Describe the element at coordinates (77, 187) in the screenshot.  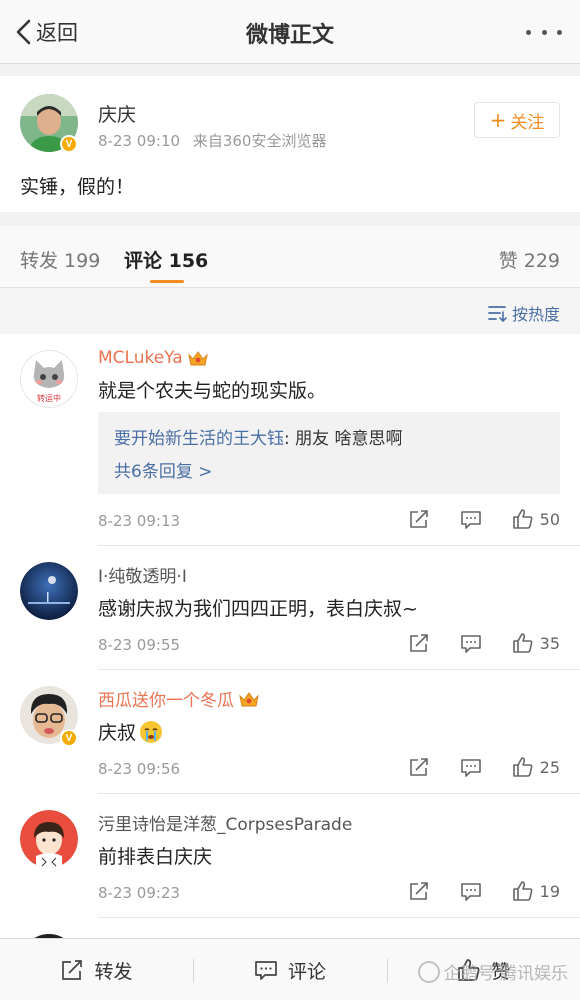
I see `post-text: 实锤，假的！` at that location.